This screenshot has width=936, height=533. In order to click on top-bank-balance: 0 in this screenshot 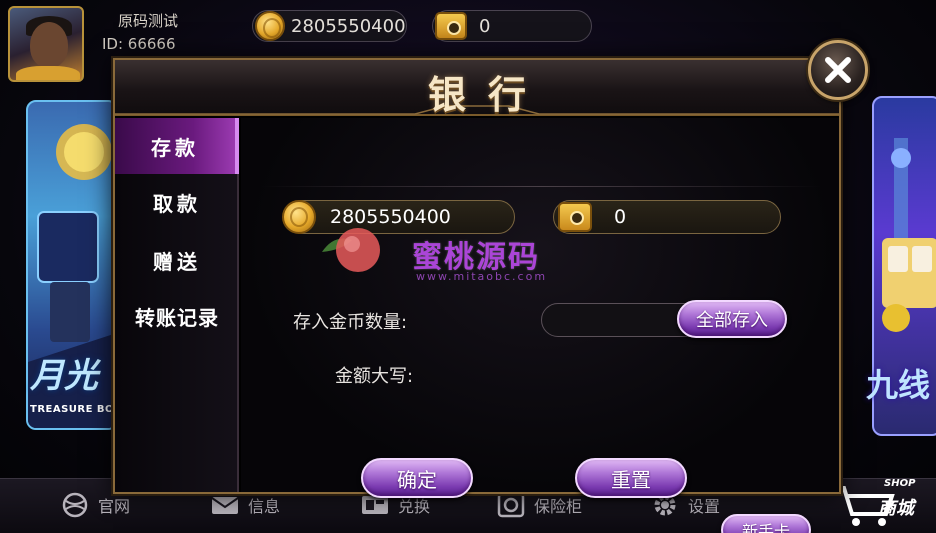, I will do `click(512, 26)`.